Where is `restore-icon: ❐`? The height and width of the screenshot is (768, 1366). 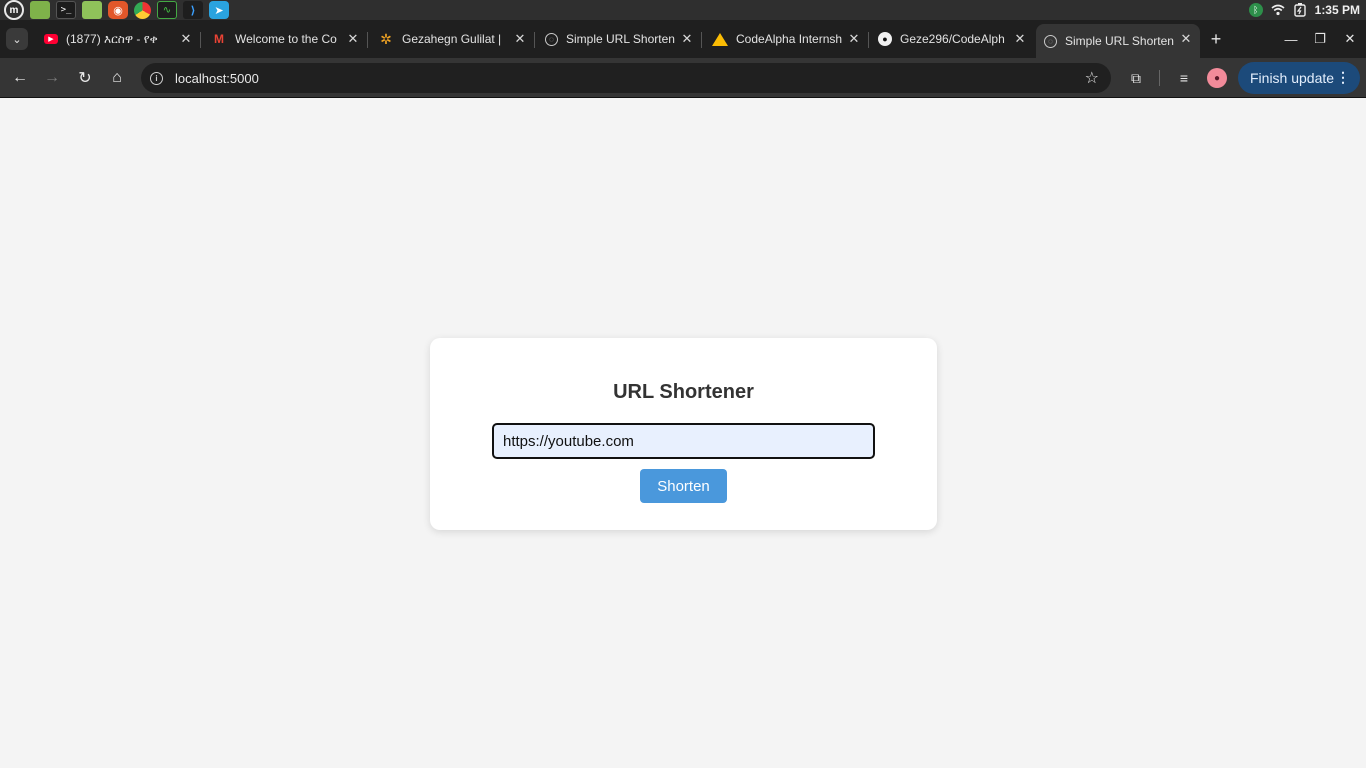 restore-icon: ❐ is located at coordinates (1320, 38).